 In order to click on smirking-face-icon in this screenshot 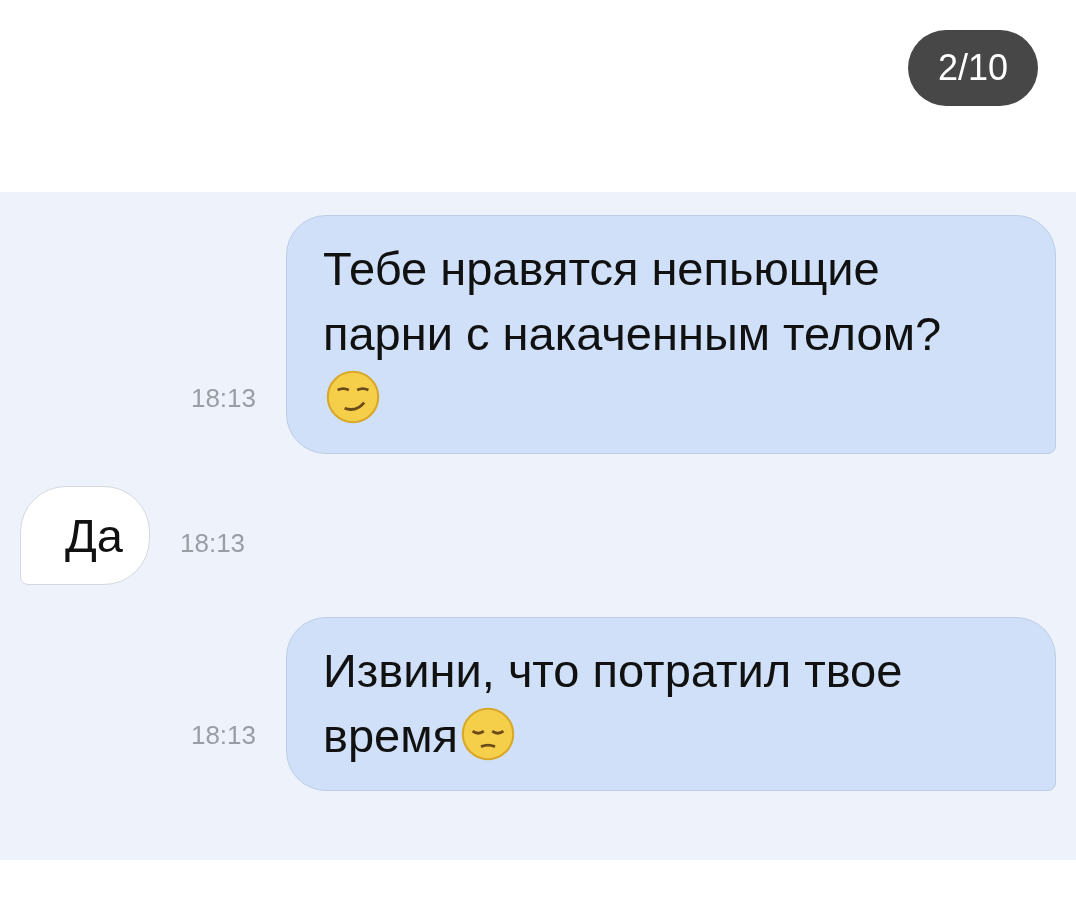, I will do `click(353, 397)`.